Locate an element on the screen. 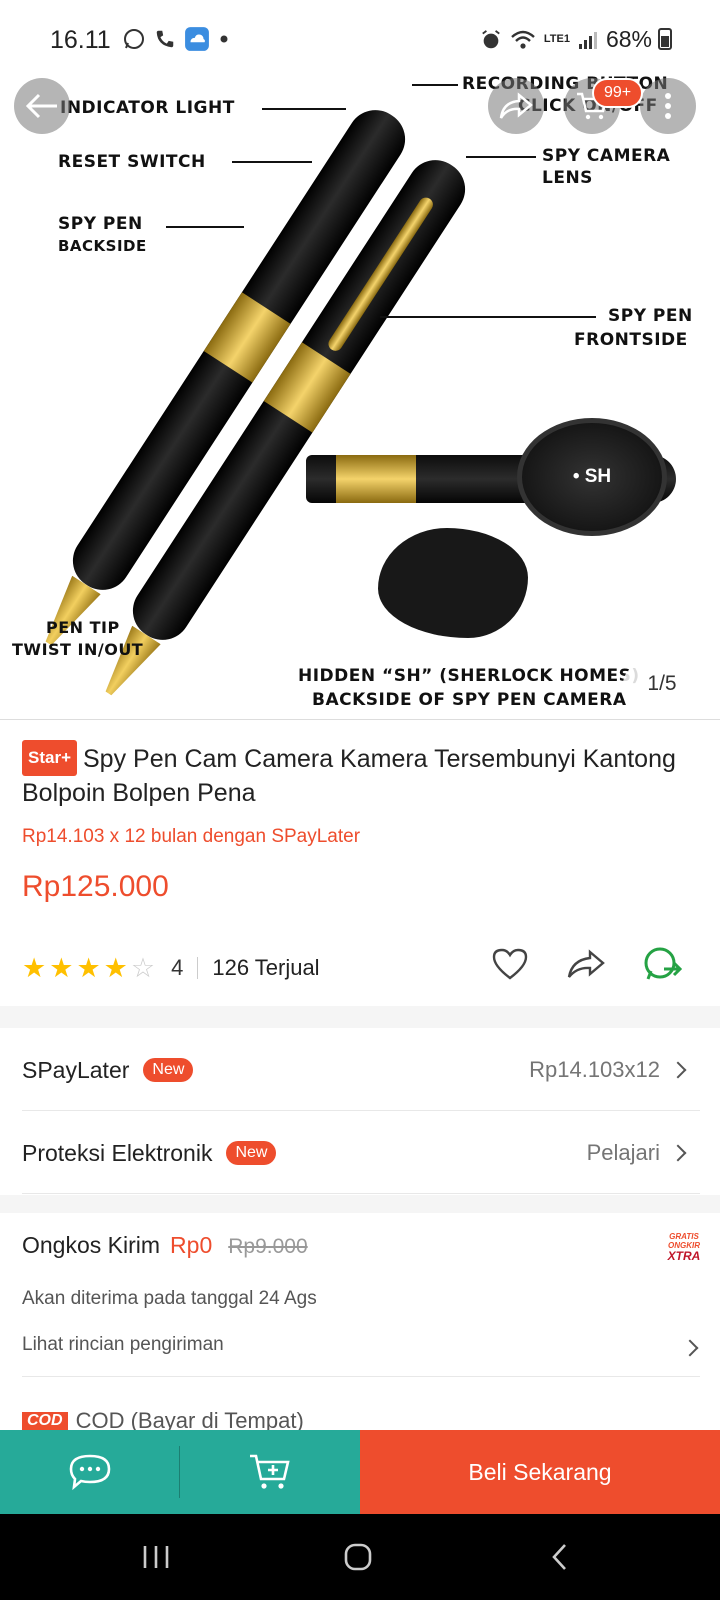 The image size is (720, 1600). chat-seller-button is located at coordinates (90, 1472).